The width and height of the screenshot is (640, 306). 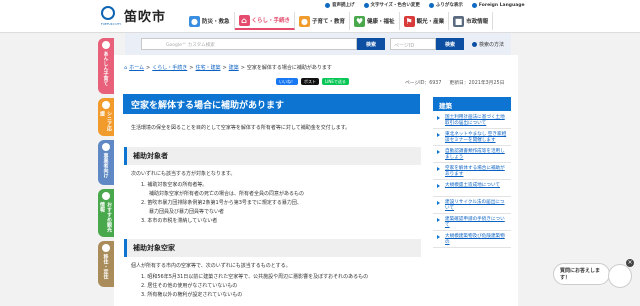 I want to click on nav-tourism: ⚑ 観光・産業, so click(x=425, y=21).